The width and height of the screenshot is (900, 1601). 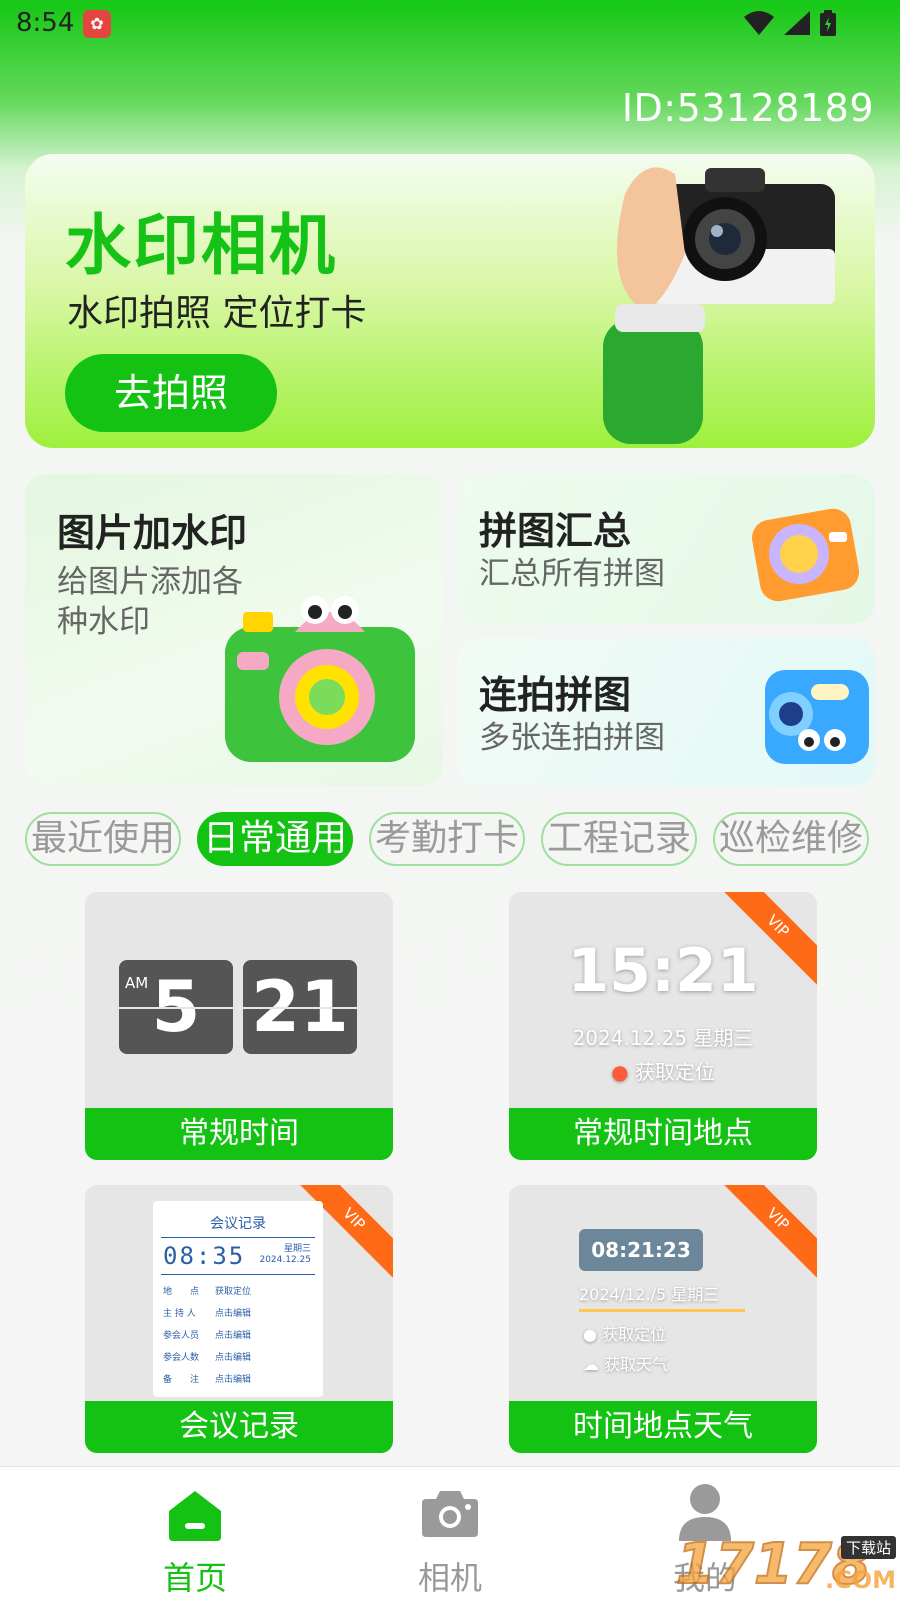 What do you see at coordinates (766, 1233) in the screenshot?
I see `vip-ribbon: VIP` at bounding box center [766, 1233].